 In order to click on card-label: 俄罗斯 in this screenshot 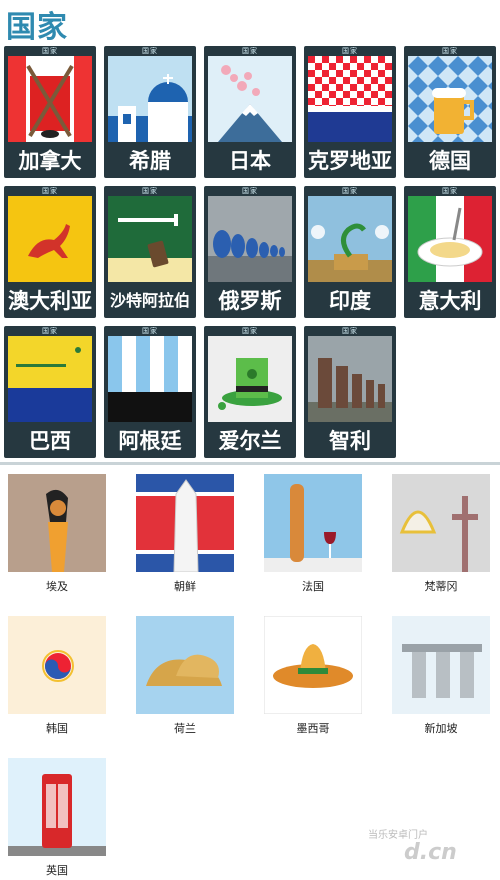, I will do `click(250, 301)`.